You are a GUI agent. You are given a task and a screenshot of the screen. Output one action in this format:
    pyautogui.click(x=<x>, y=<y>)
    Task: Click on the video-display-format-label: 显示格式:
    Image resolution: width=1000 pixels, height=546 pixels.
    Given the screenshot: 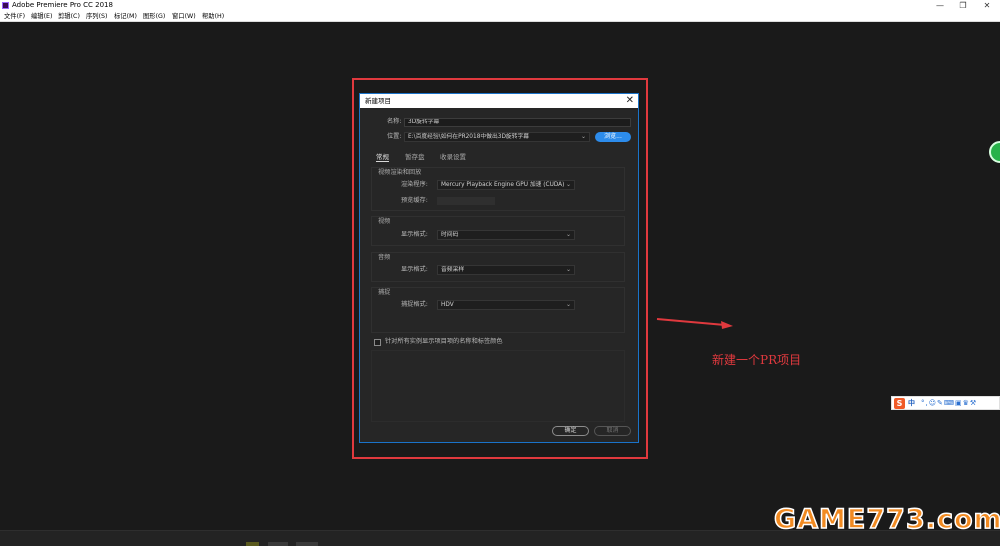 What is the action you would take?
    pyautogui.click(x=414, y=234)
    